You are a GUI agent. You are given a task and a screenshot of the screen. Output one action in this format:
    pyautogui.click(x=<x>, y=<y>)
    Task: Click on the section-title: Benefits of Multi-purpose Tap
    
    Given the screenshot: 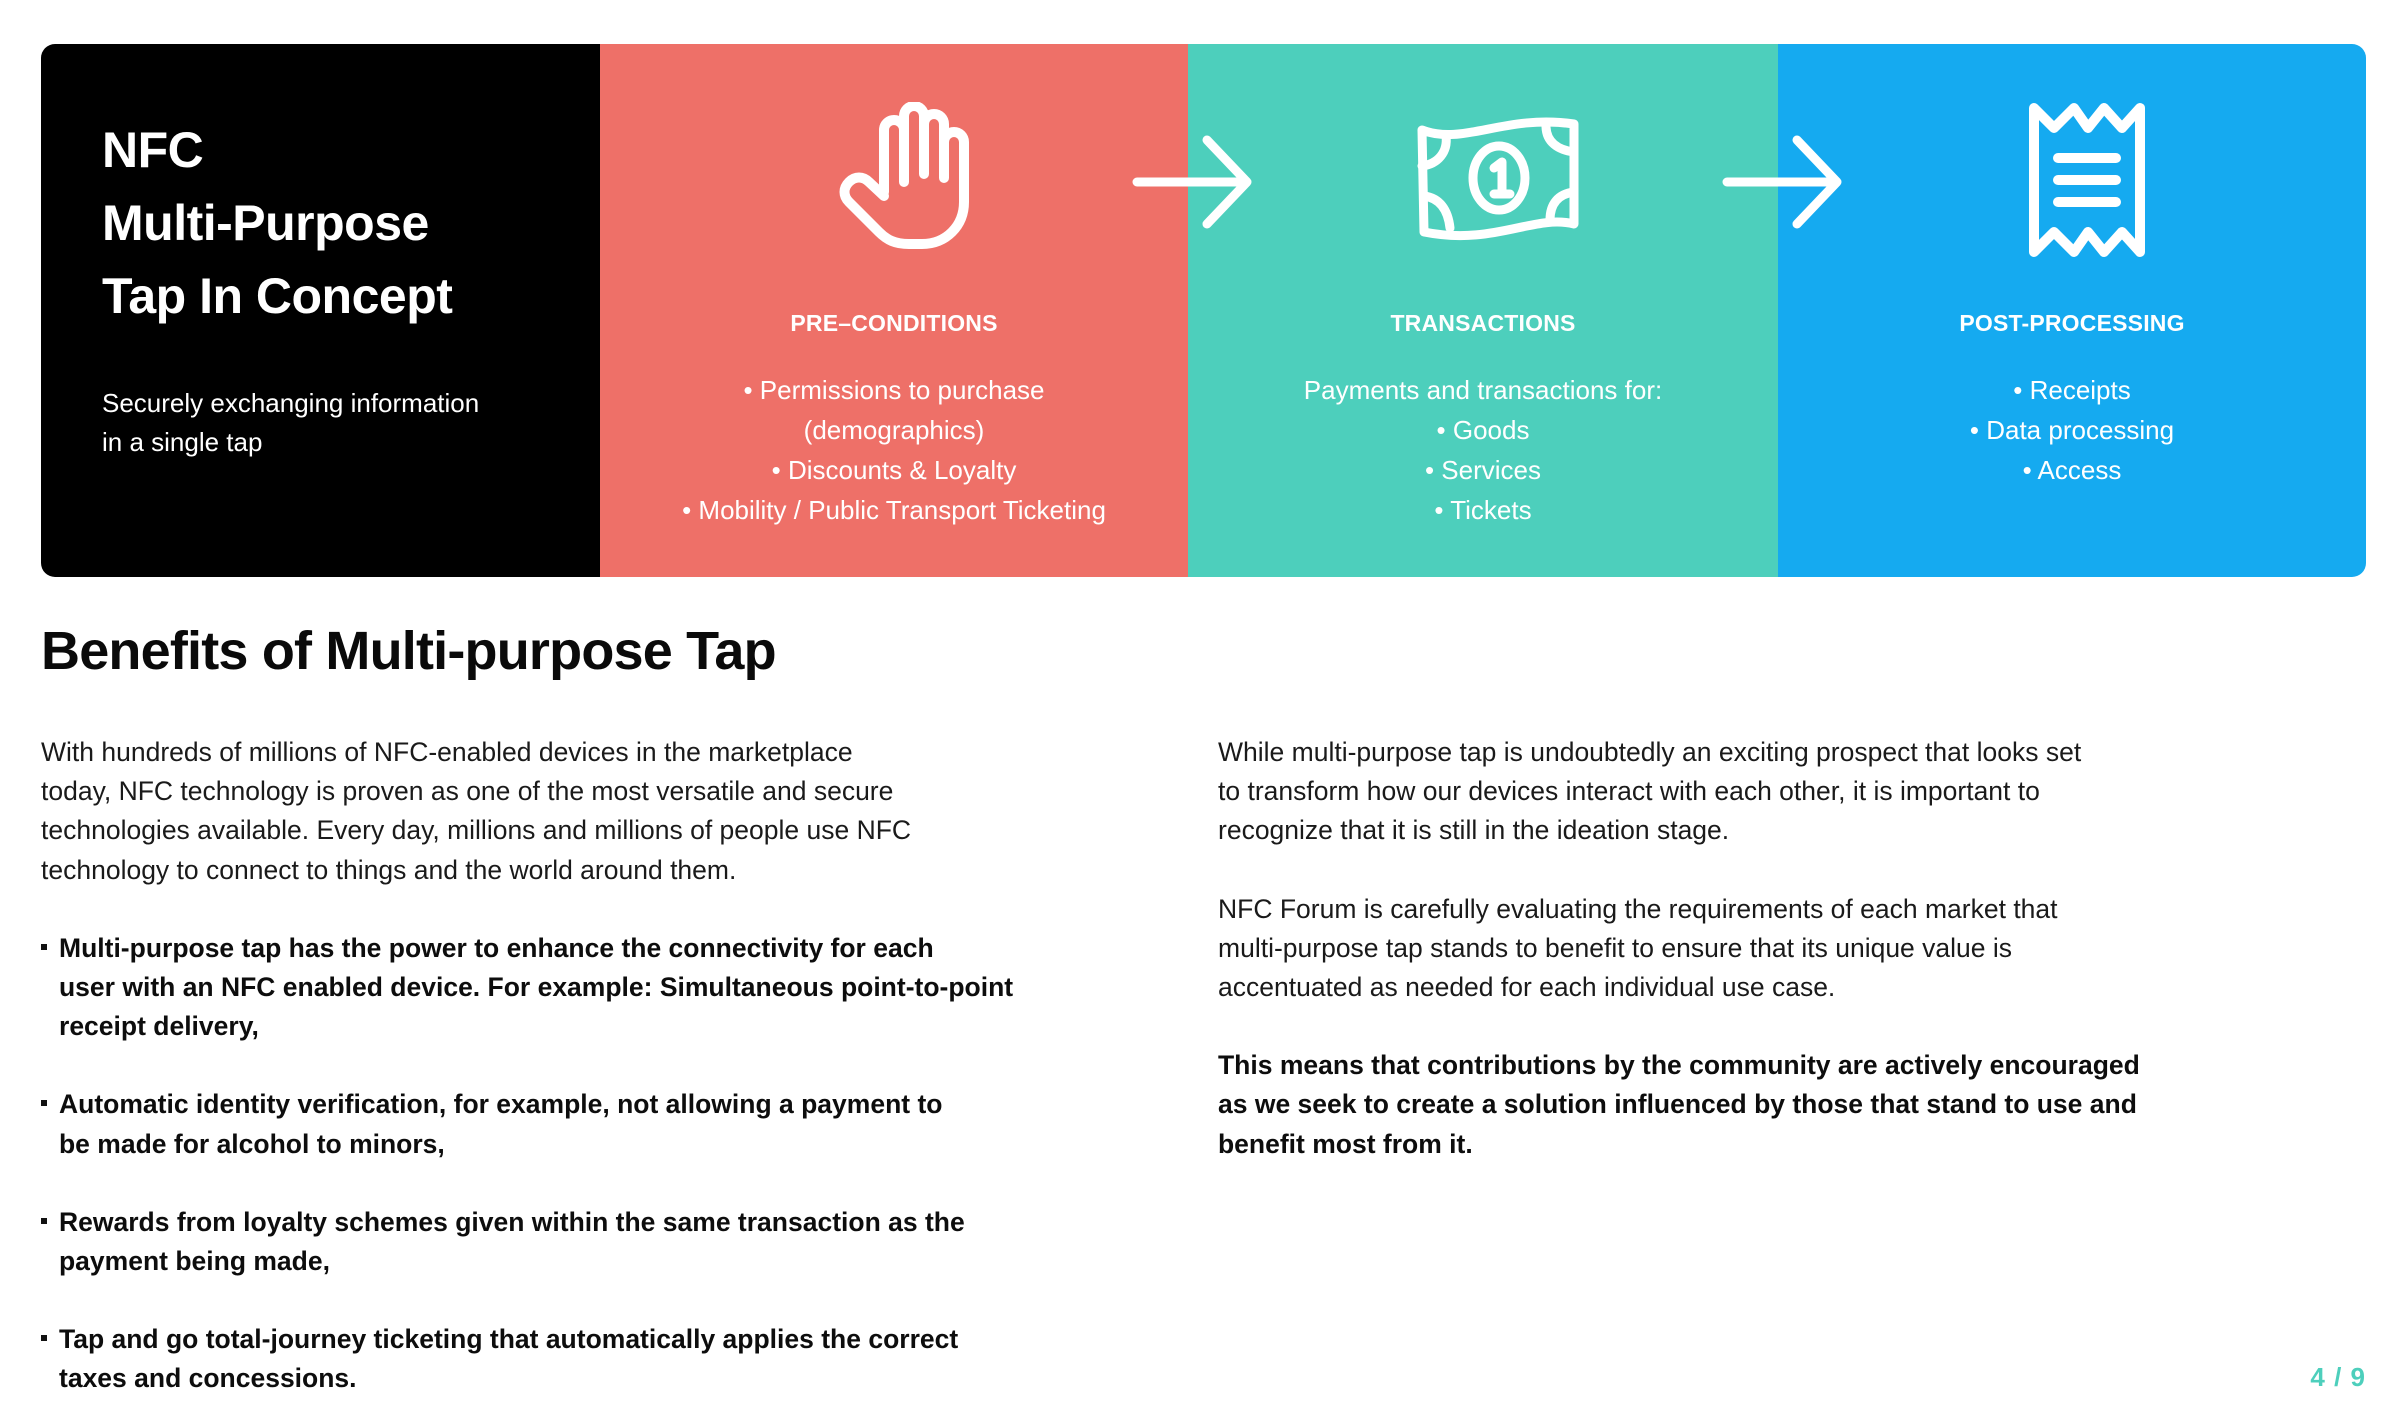 What is the action you would take?
    pyautogui.click(x=409, y=651)
    